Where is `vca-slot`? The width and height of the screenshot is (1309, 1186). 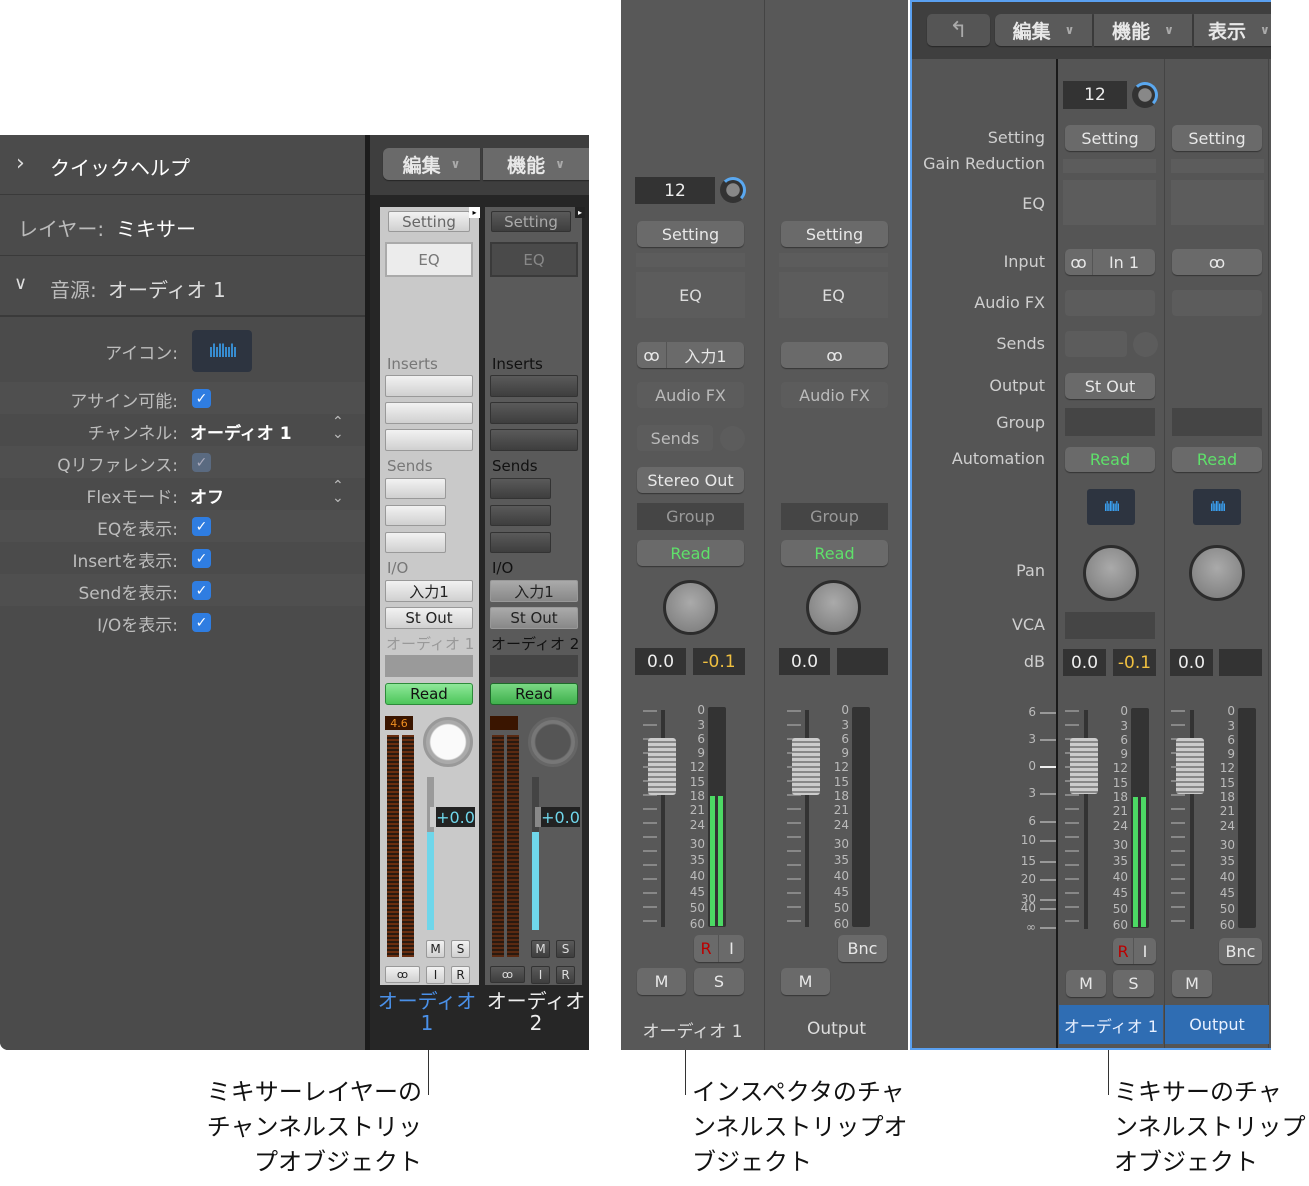
vca-slot is located at coordinates (1110, 625).